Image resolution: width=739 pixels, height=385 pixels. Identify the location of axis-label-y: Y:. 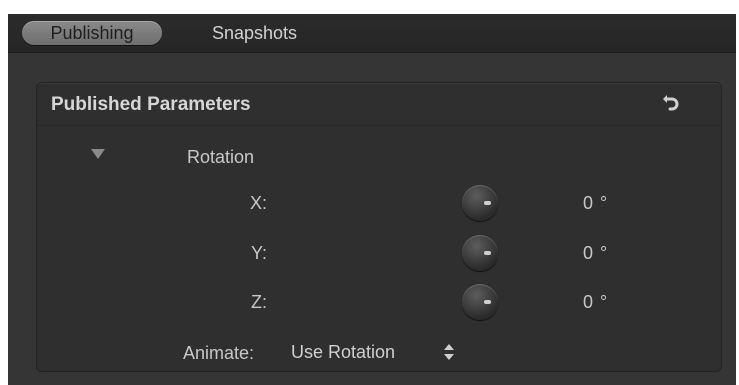
(258, 253).